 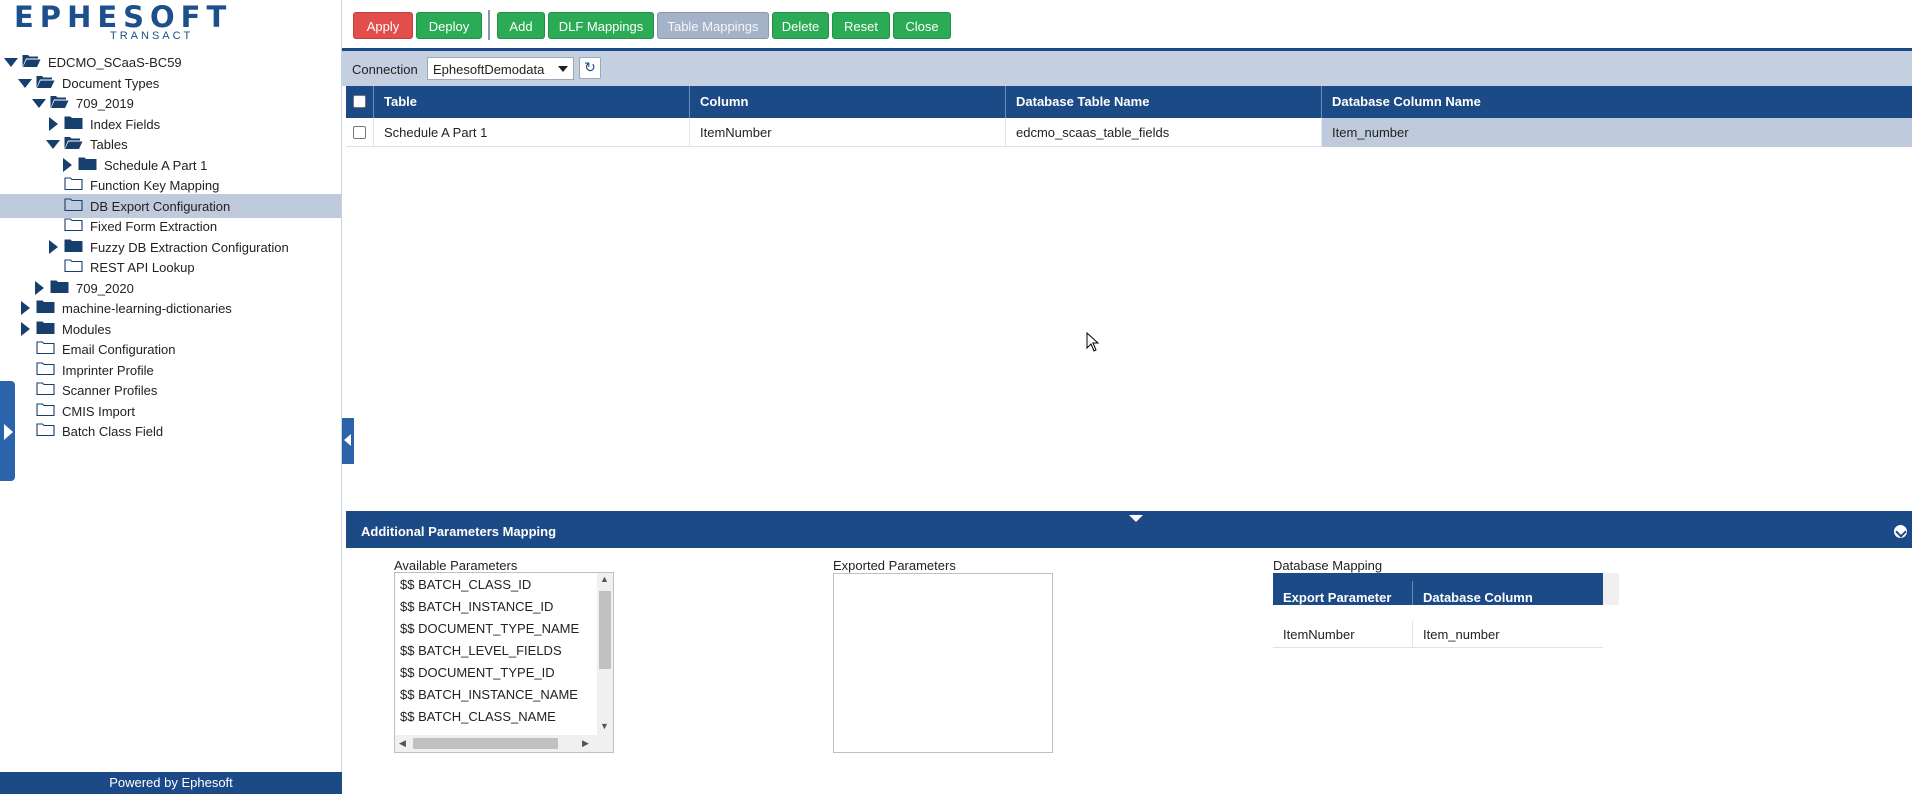 I want to click on deploy-button: Deploy, so click(x=449, y=25).